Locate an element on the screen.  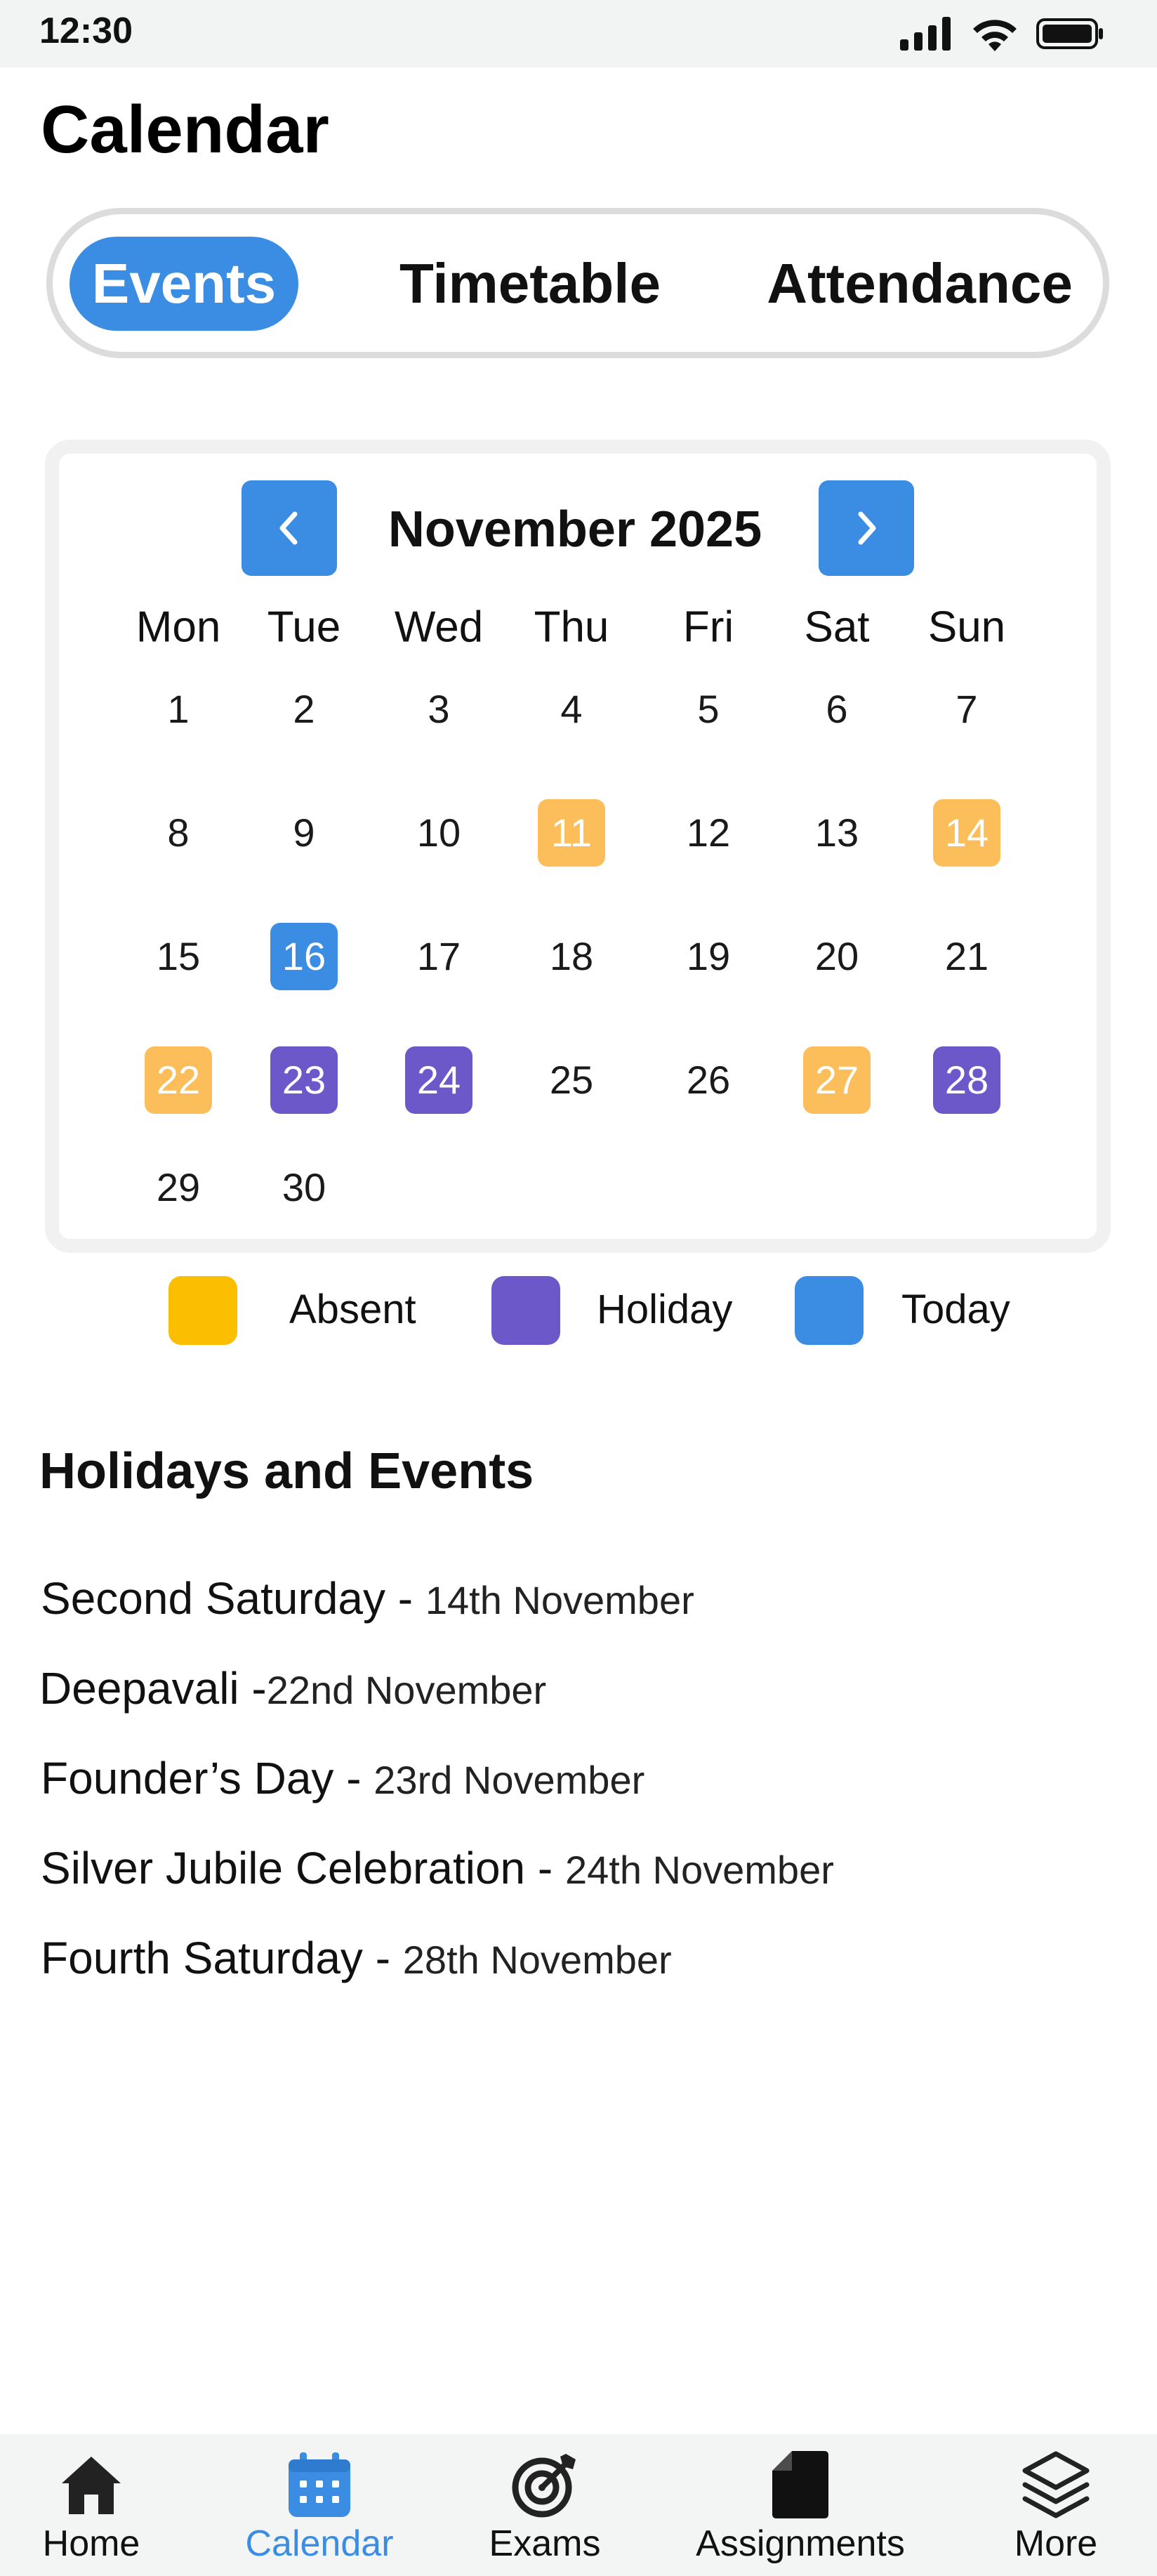
segmented-tabs: Events Timetable Attendance is located at coordinates (577, 283).